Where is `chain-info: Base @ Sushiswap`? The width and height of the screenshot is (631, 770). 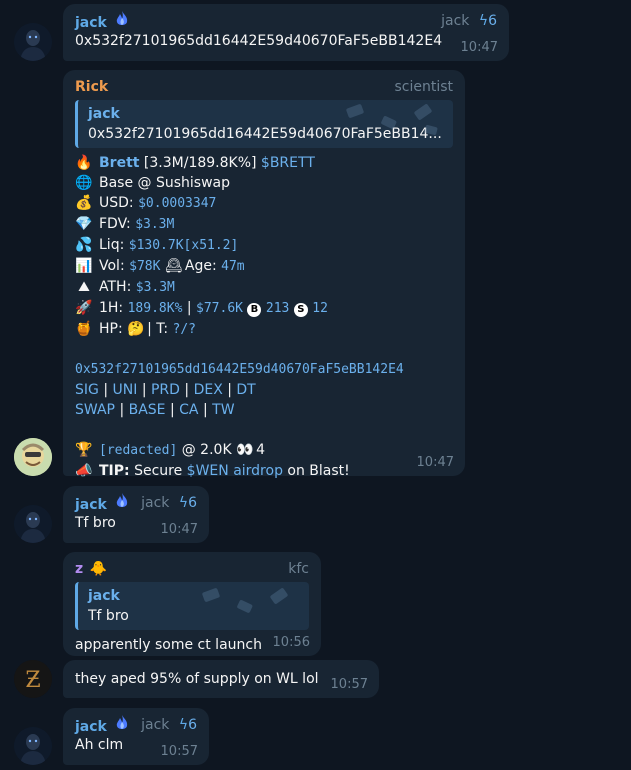 chain-info: Base @ Sushiswap is located at coordinates (165, 183).